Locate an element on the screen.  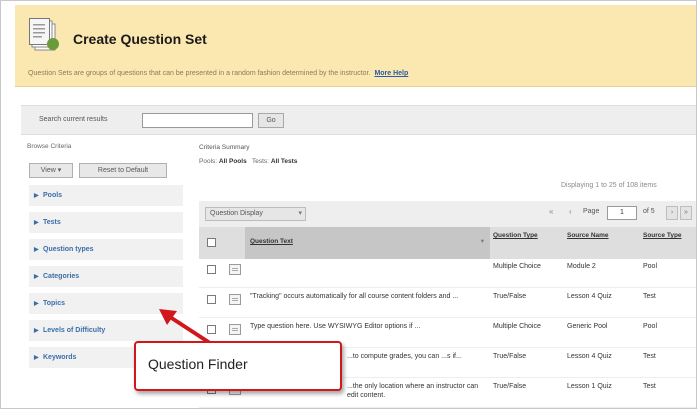
column-source-type: Source Type is located at coordinates (668, 236).